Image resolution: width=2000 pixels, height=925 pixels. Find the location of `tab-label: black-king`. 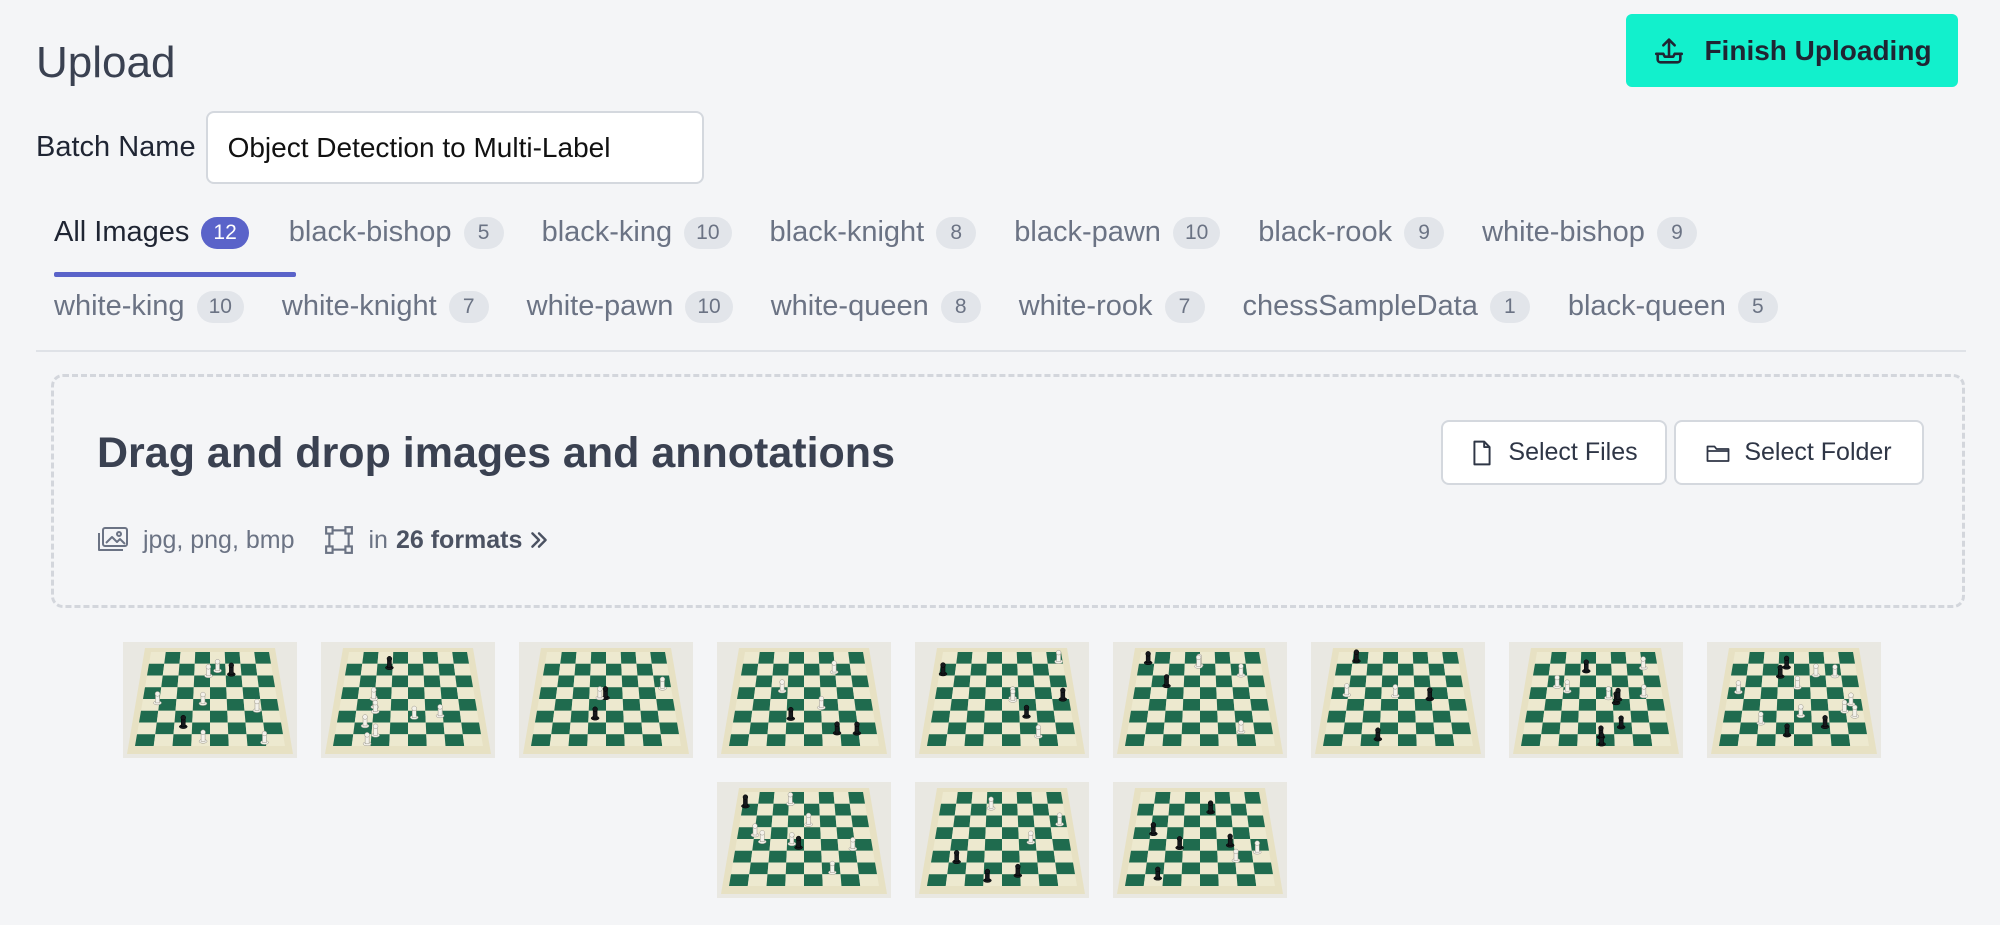

tab-label: black-king is located at coordinates (607, 232).